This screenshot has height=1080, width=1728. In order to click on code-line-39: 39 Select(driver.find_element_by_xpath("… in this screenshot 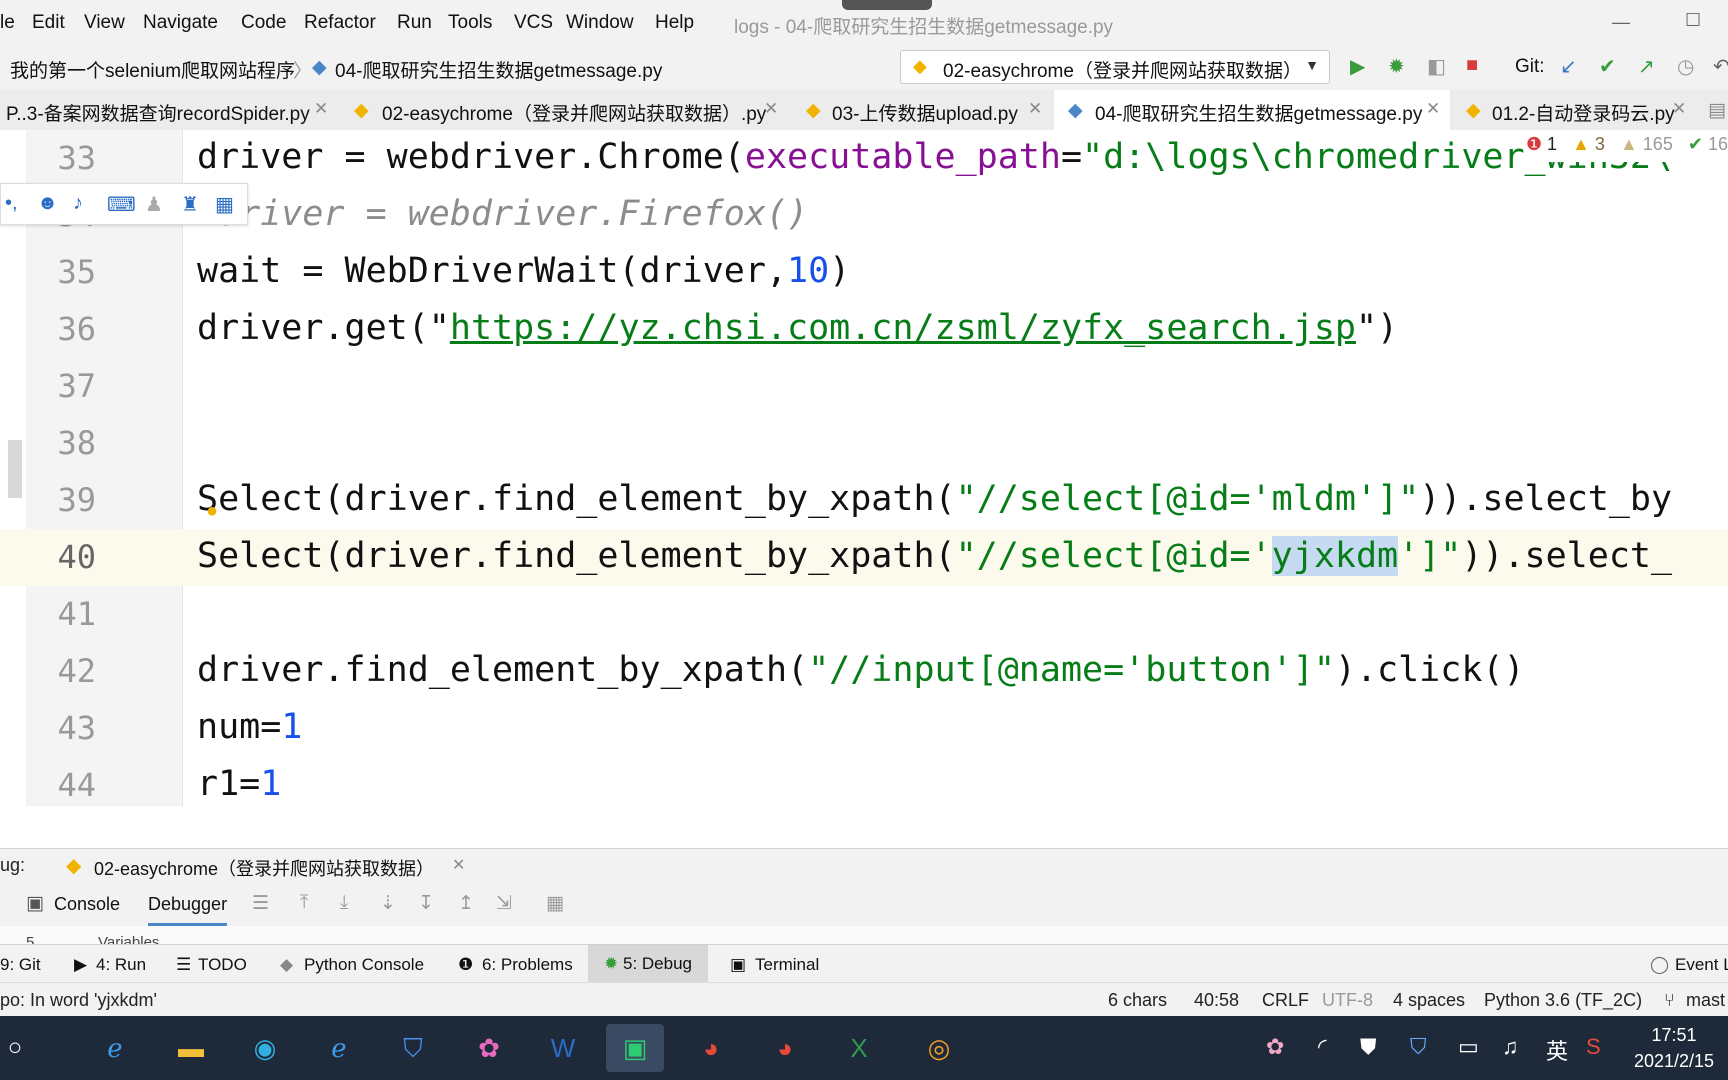, I will do `click(864, 500)`.